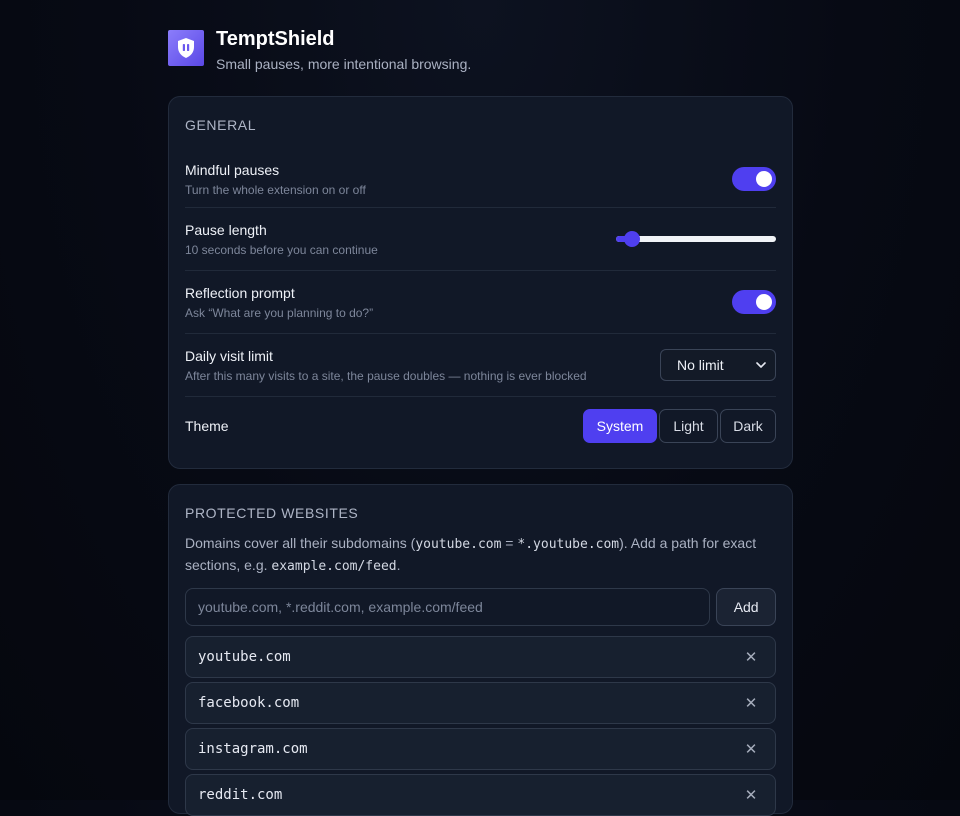  Describe the element at coordinates (480, 749) in the screenshot. I see `site-item: instagram.com ✕` at that location.